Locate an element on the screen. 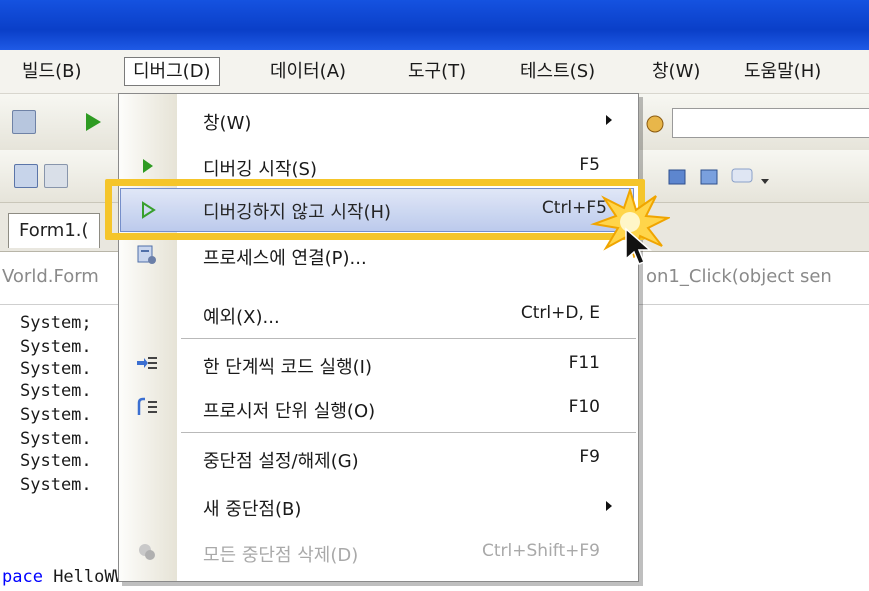  menu-item-step-over: 프로시저 단위 실행(O) F10 is located at coordinates (378, 408).